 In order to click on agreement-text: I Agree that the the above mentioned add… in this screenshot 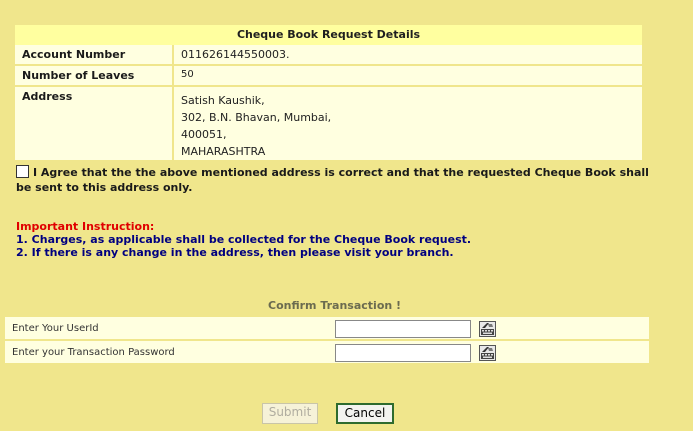, I will do `click(332, 180)`.